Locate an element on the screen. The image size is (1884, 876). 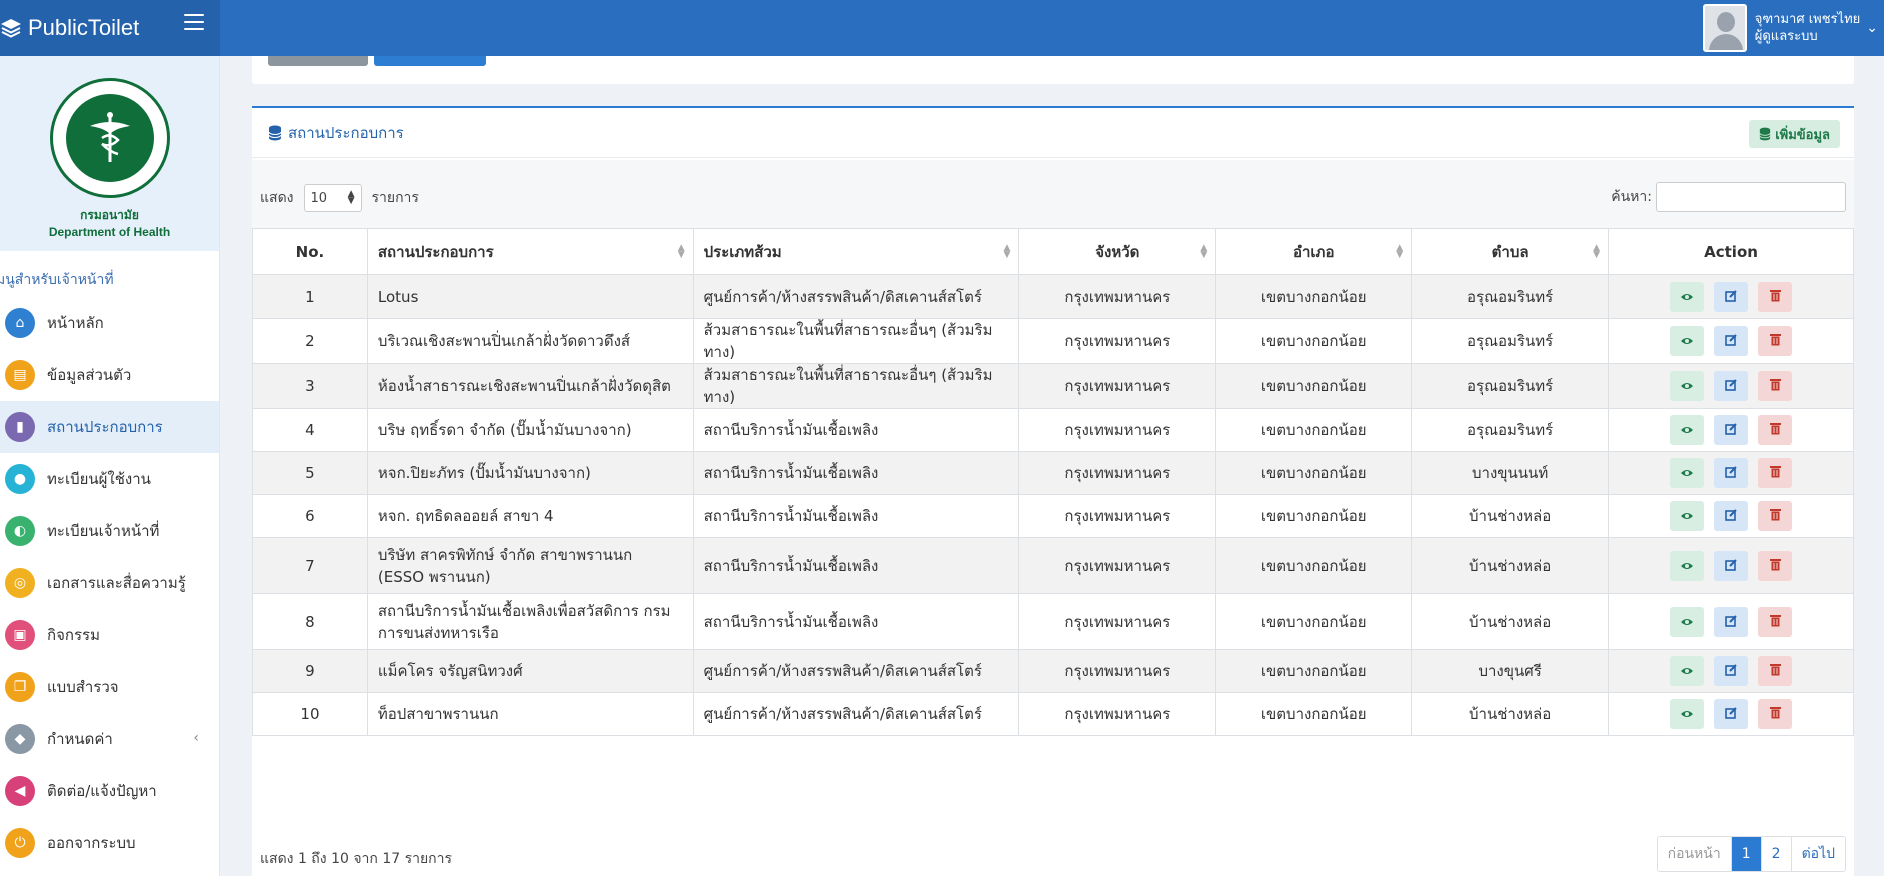
cell-type: สถานีบริการน้ำมันเชื้อเพลิง is located at coordinates (856, 621).